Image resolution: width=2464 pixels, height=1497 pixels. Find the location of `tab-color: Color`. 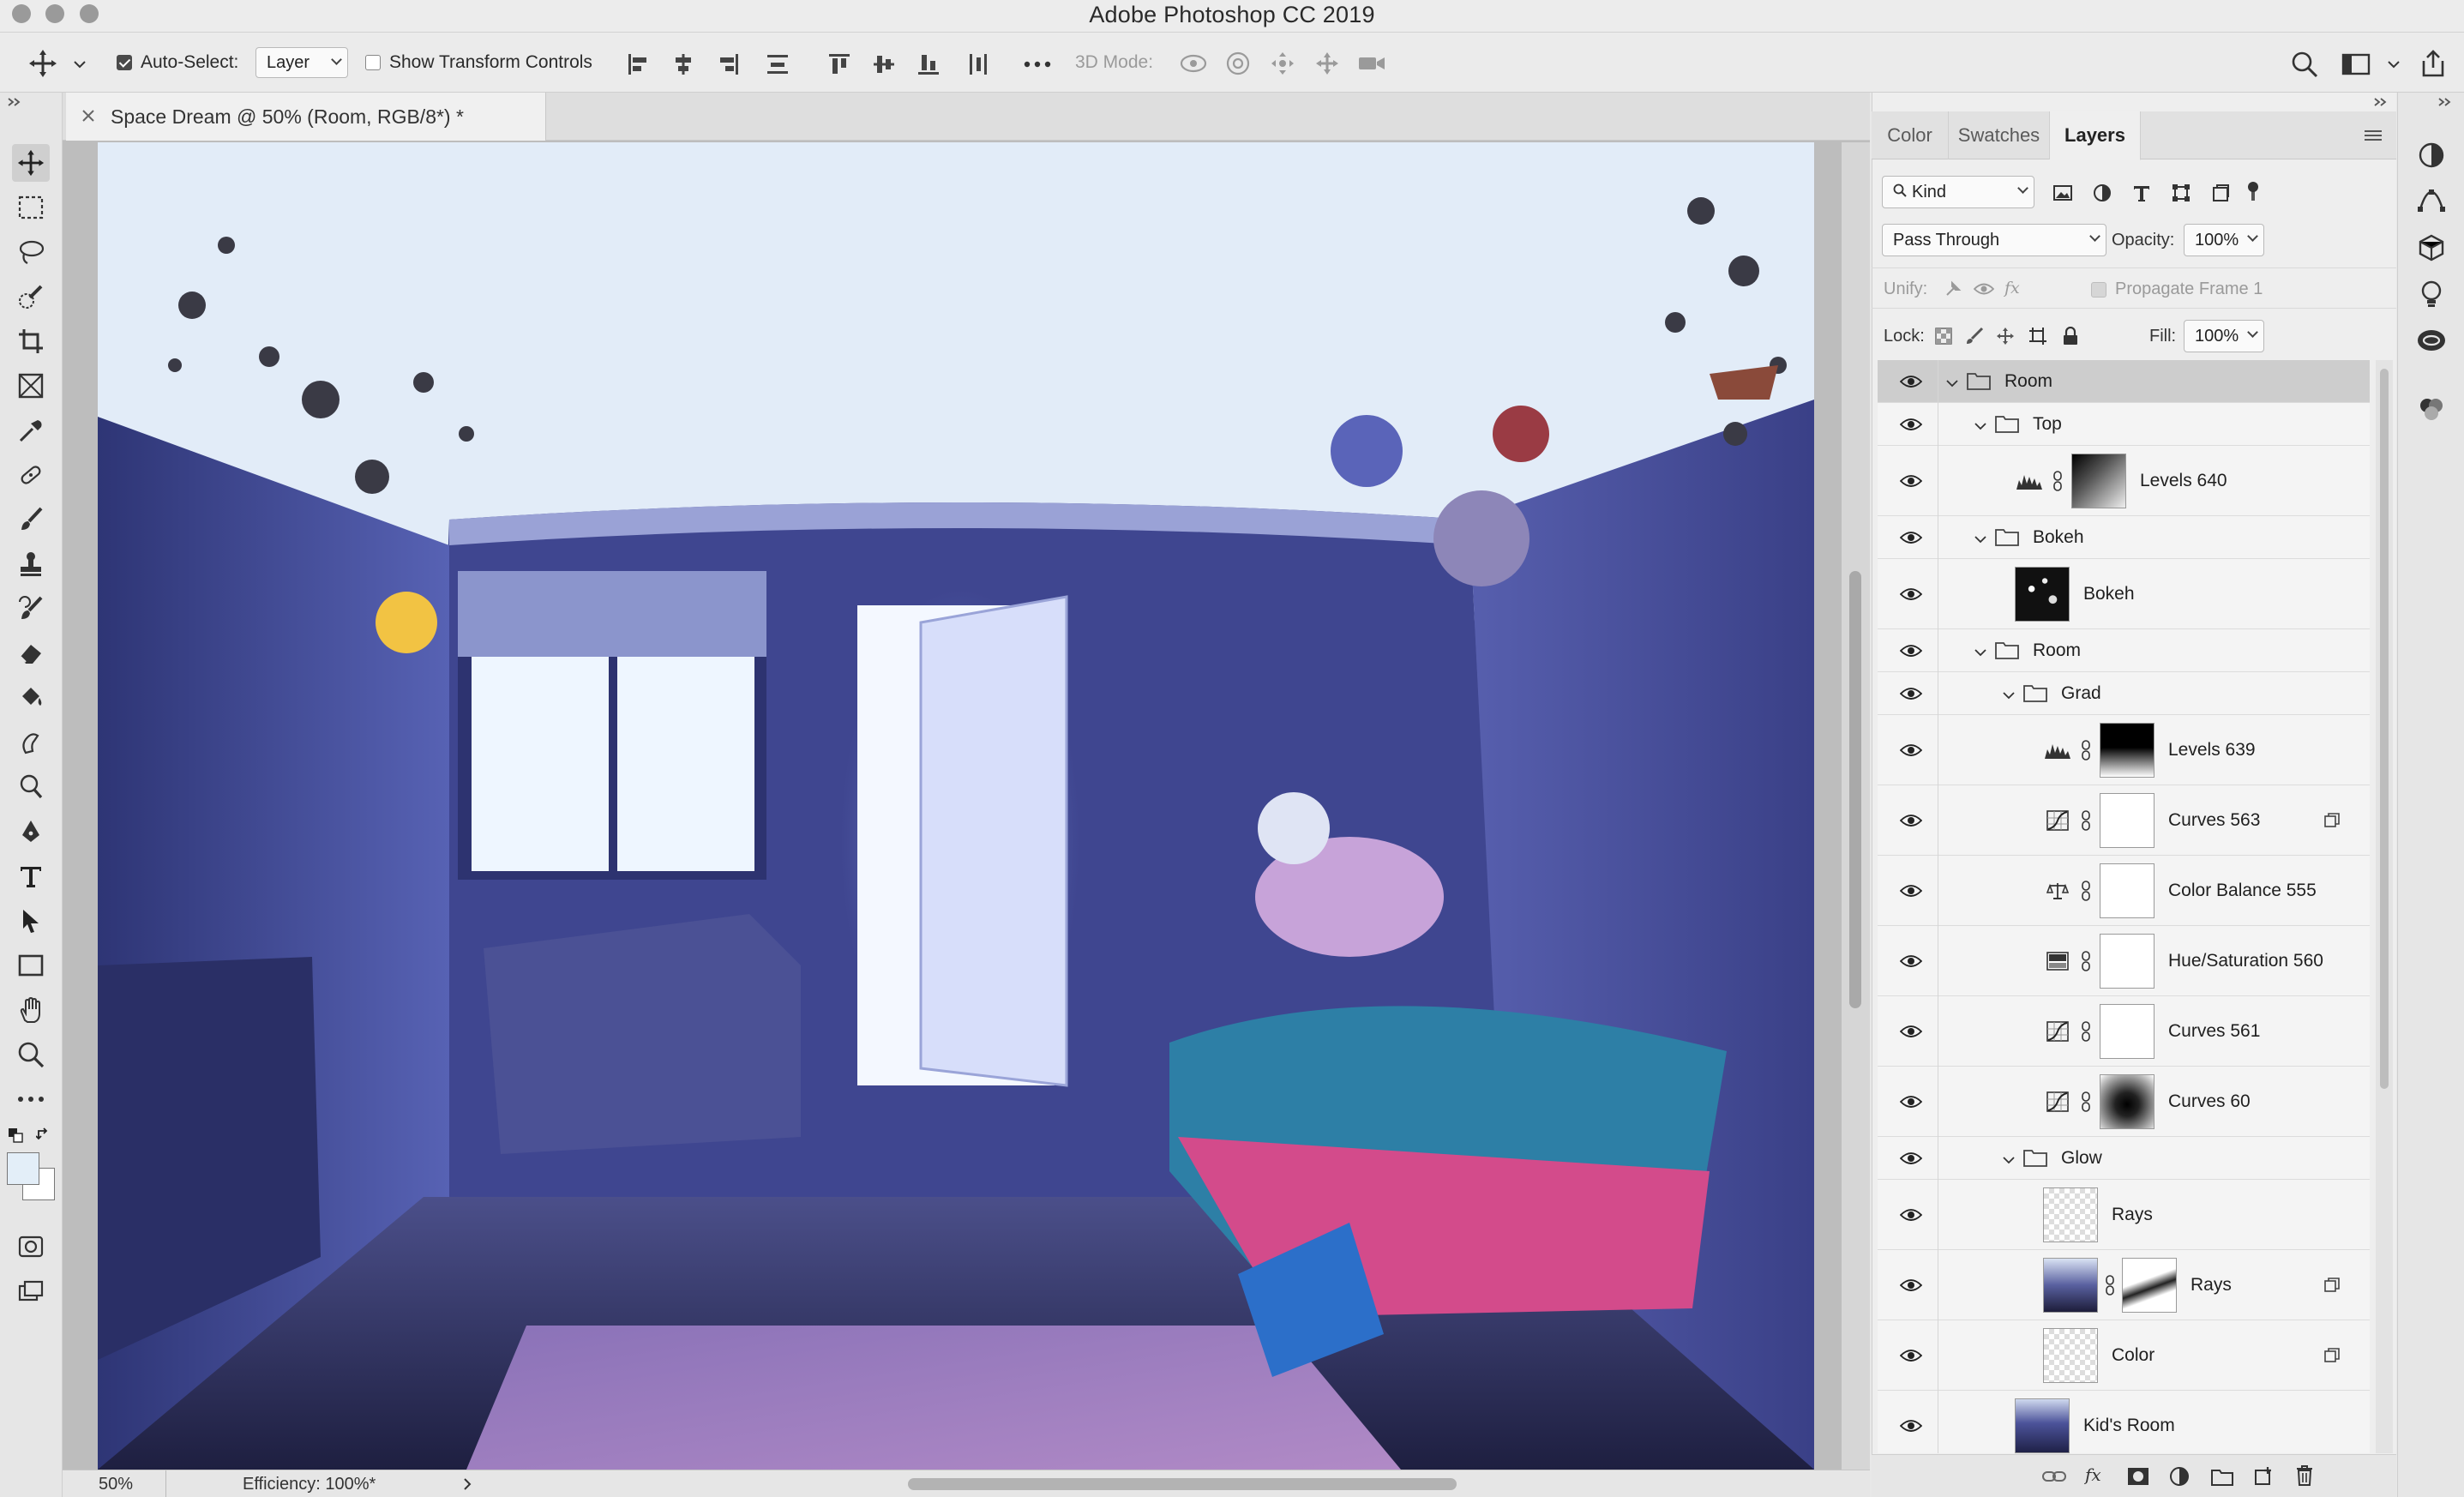

tab-color: Color is located at coordinates (1910, 135).